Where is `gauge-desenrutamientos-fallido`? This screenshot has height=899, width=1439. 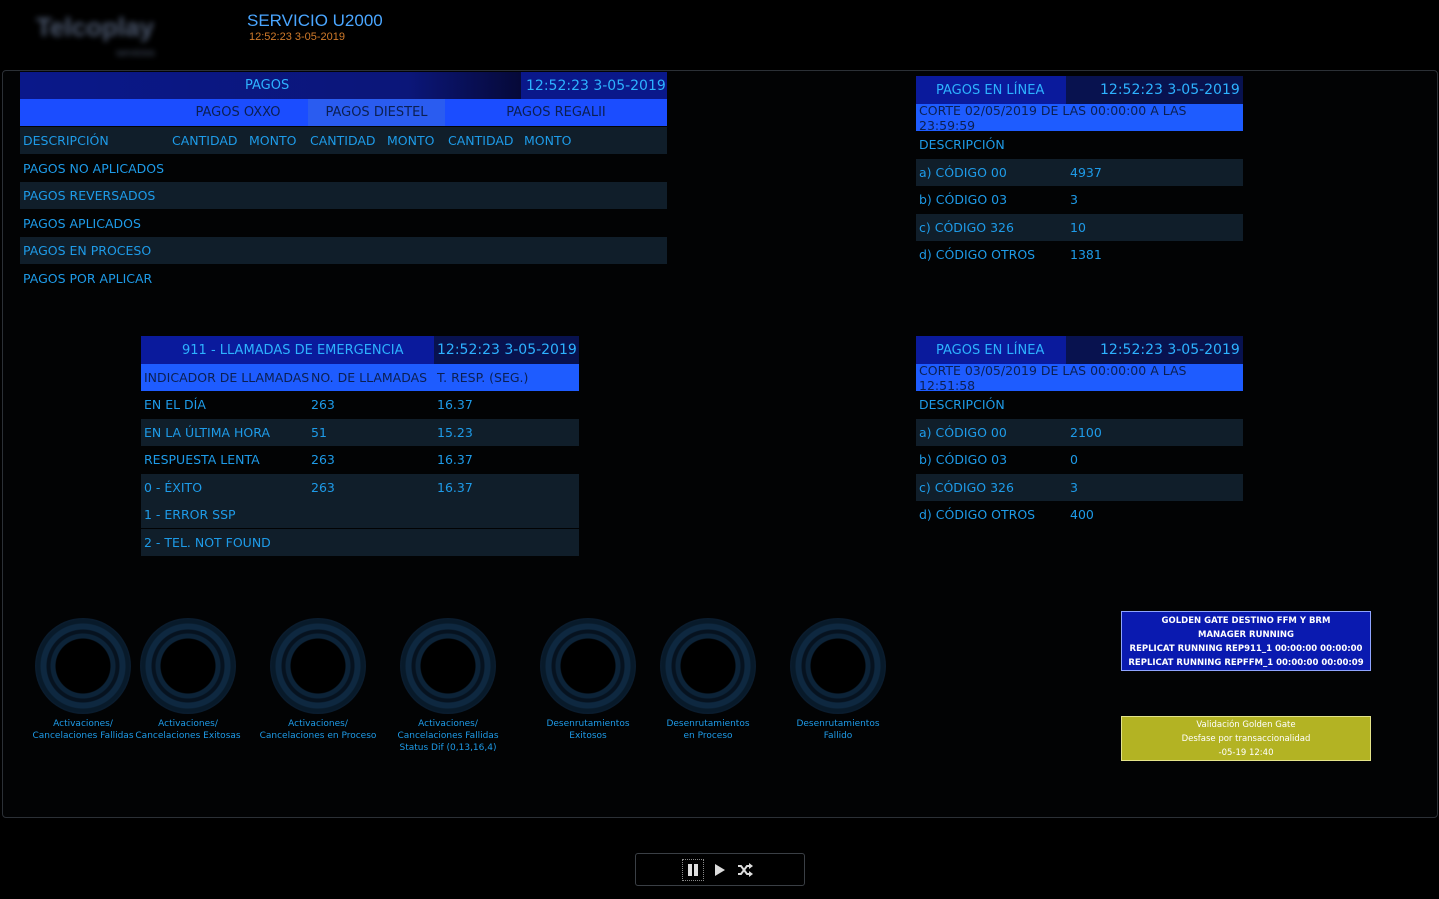
gauge-desenrutamientos-fallido is located at coordinates (838, 666).